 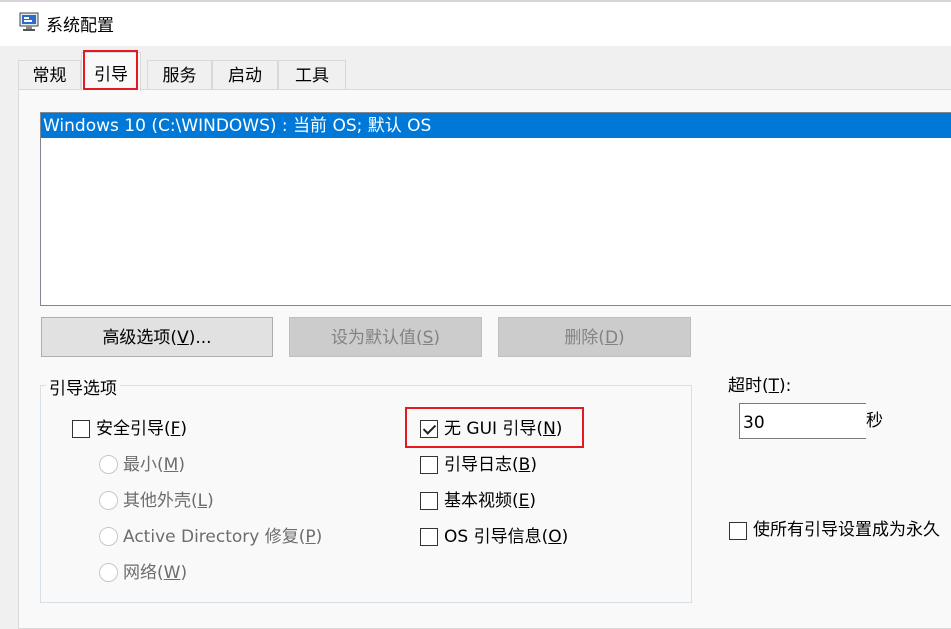 What do you see at coordinates (584, 338) in the screenshot?
I see `delete-label-pre: 删除(` at bounding box center [584, 338].